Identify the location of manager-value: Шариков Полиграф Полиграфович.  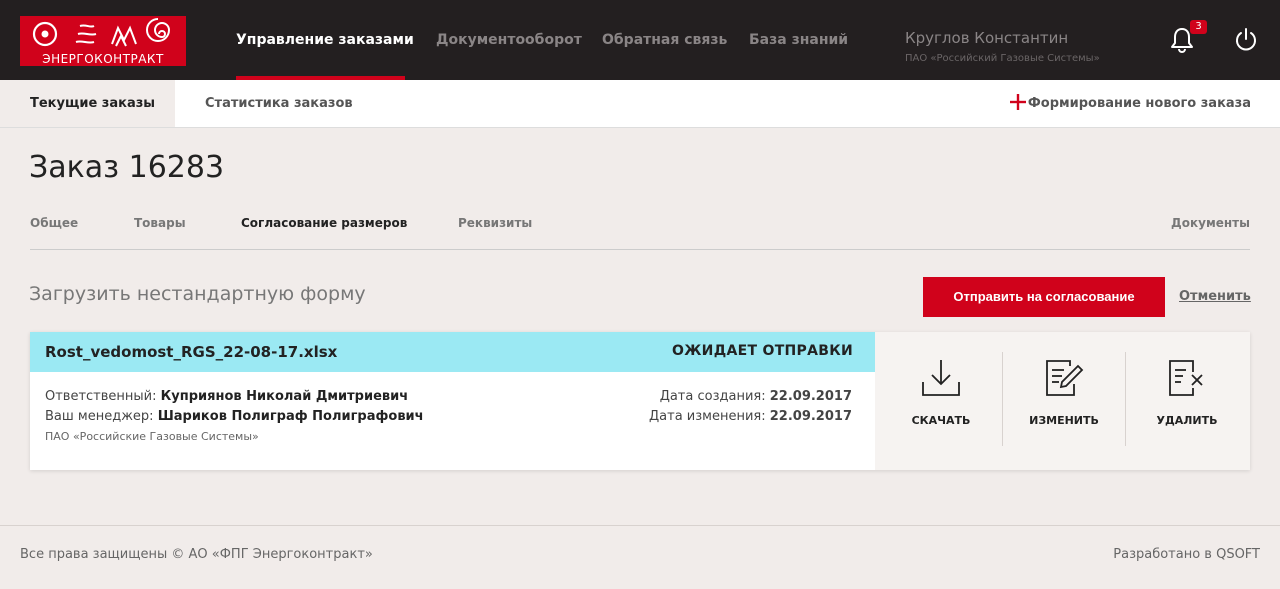
(290, 416).